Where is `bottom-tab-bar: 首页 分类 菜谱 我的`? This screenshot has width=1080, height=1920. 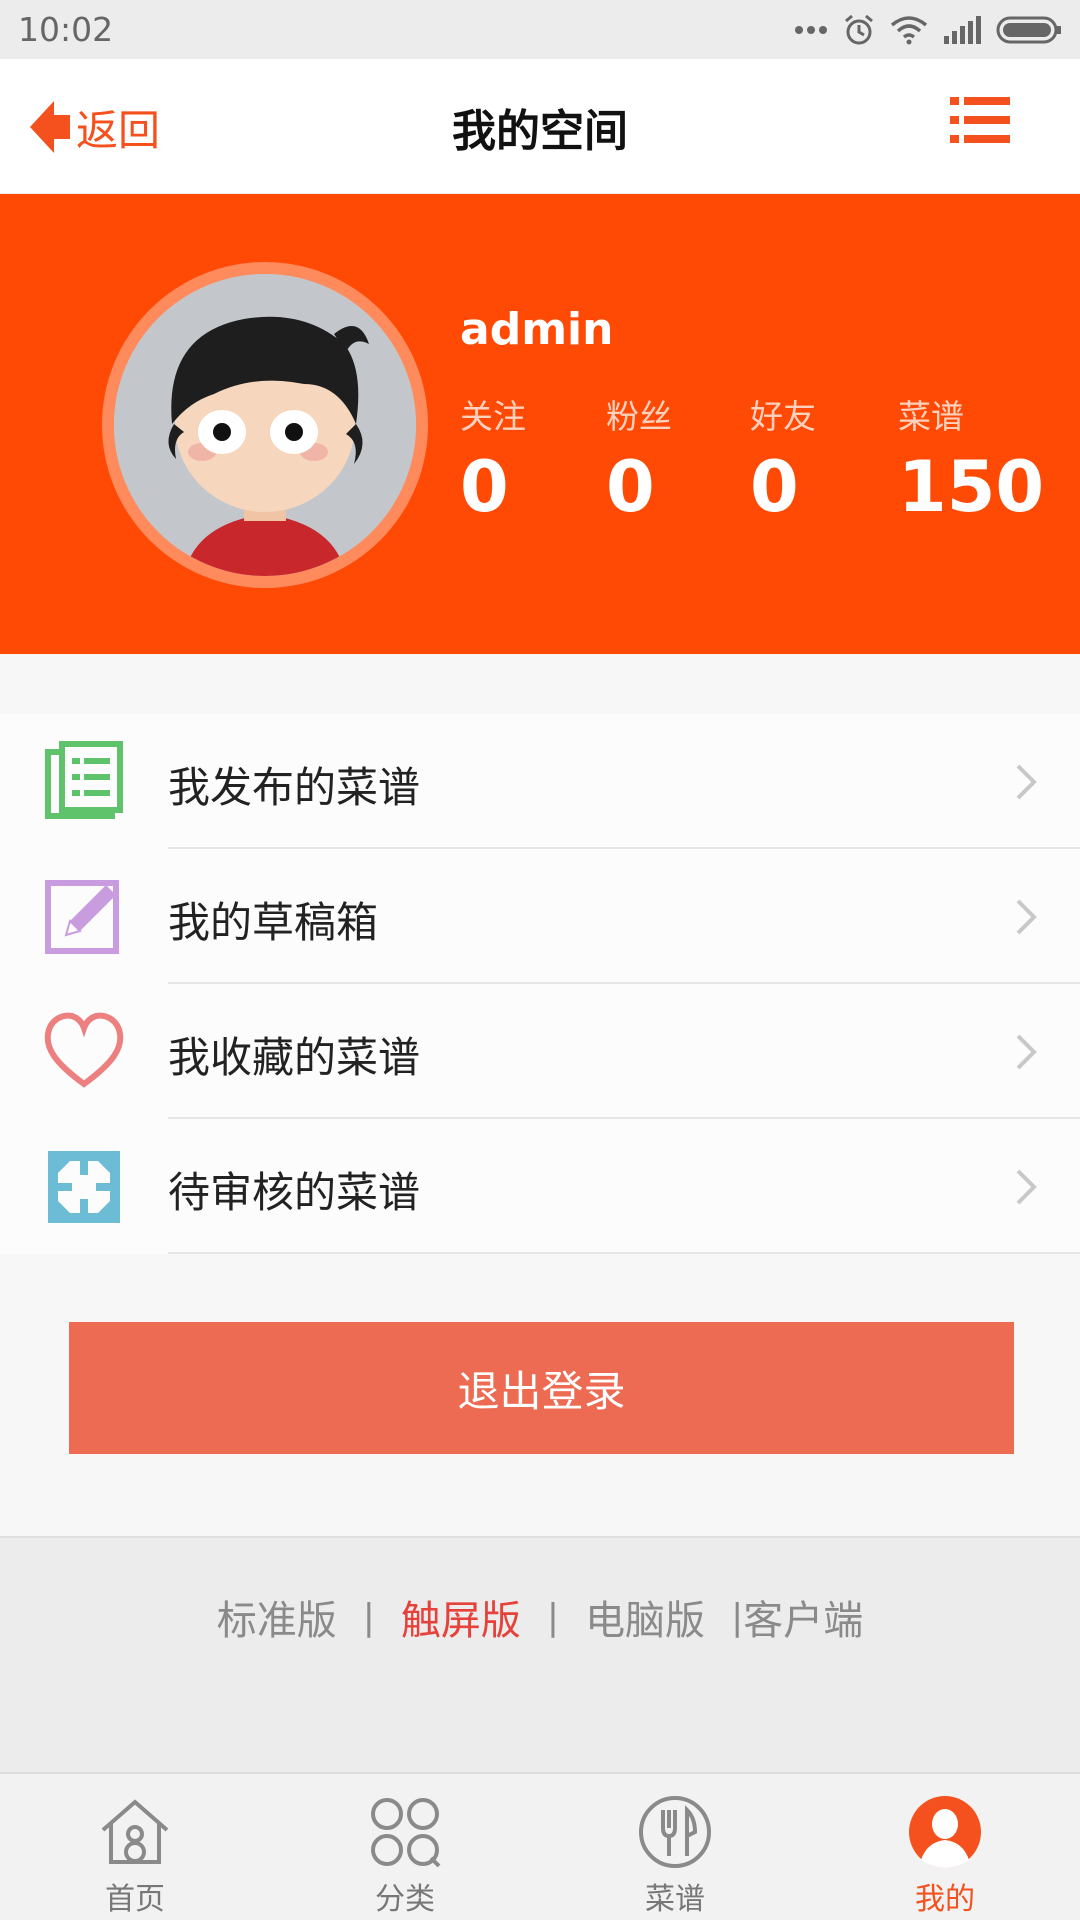 bottom-tab-bar: 首页 分类 菜谱 我的 is located at coordinates (540, 1846).